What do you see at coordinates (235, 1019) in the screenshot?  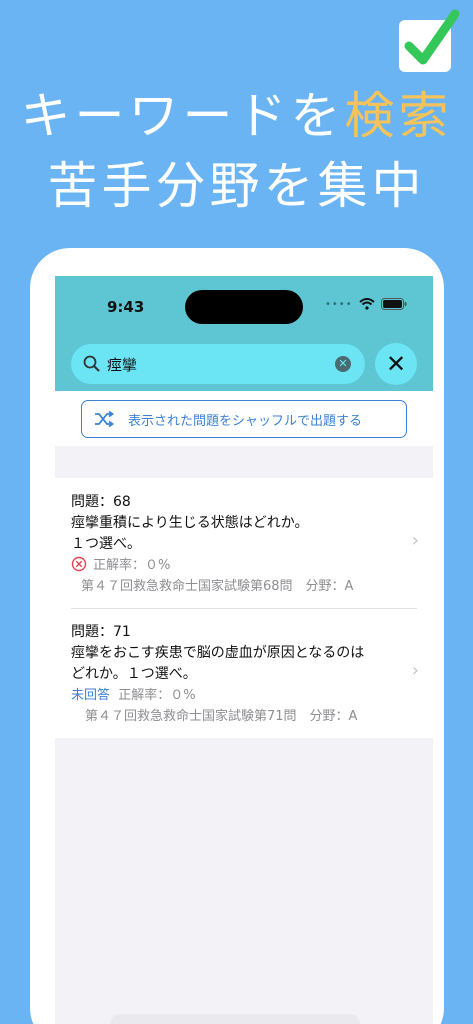 I see `tab-bar-peek` at bounding box center [235, 1019].